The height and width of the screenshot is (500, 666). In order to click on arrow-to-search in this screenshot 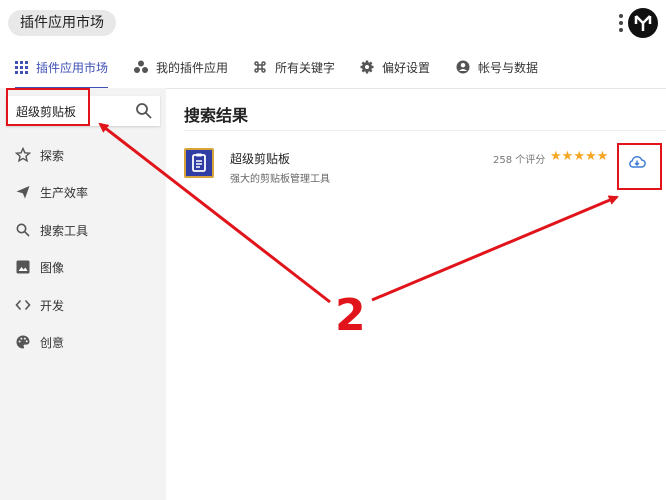, I will do `click(214, 213)`.